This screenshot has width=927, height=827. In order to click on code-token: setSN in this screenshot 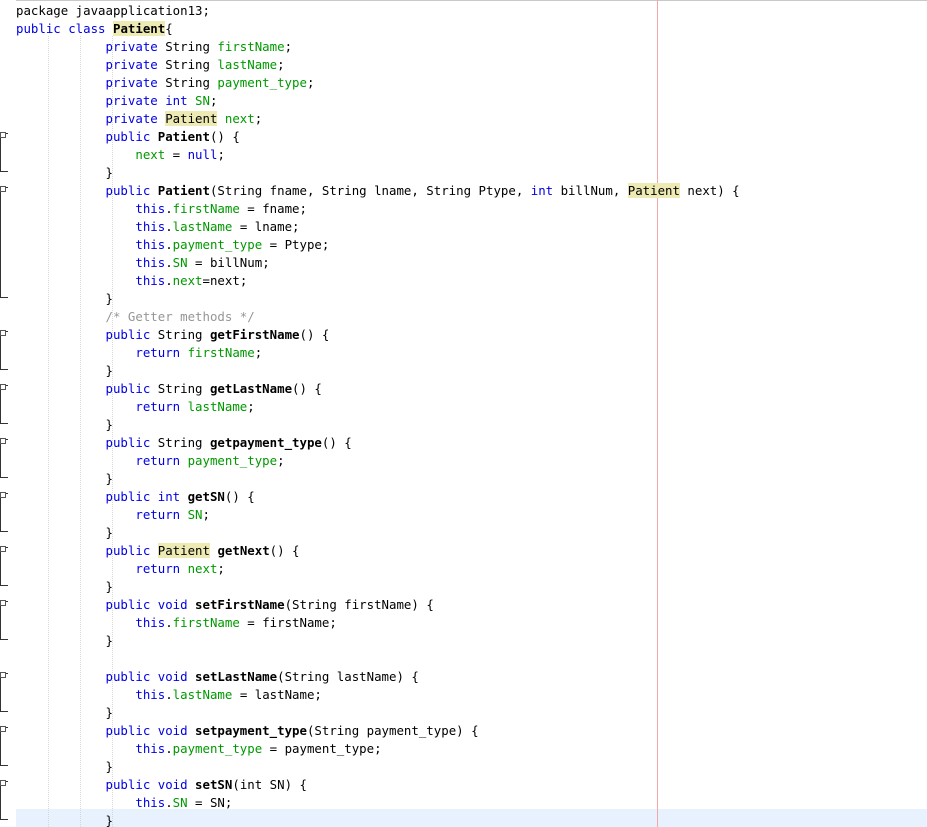, I will do `click(213, 784)`.